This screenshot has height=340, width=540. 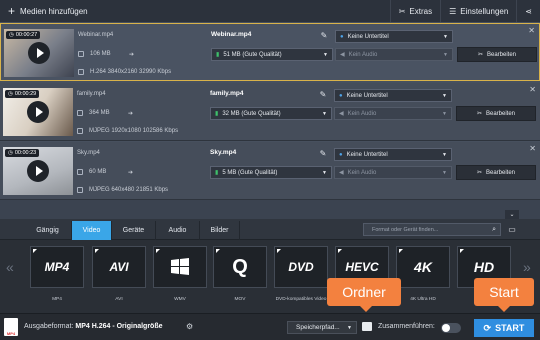 What do you see at coordinates (130, 172) in the screenshot?
I see `conversion-arrow: ➔` at bounding box center [130, 172].